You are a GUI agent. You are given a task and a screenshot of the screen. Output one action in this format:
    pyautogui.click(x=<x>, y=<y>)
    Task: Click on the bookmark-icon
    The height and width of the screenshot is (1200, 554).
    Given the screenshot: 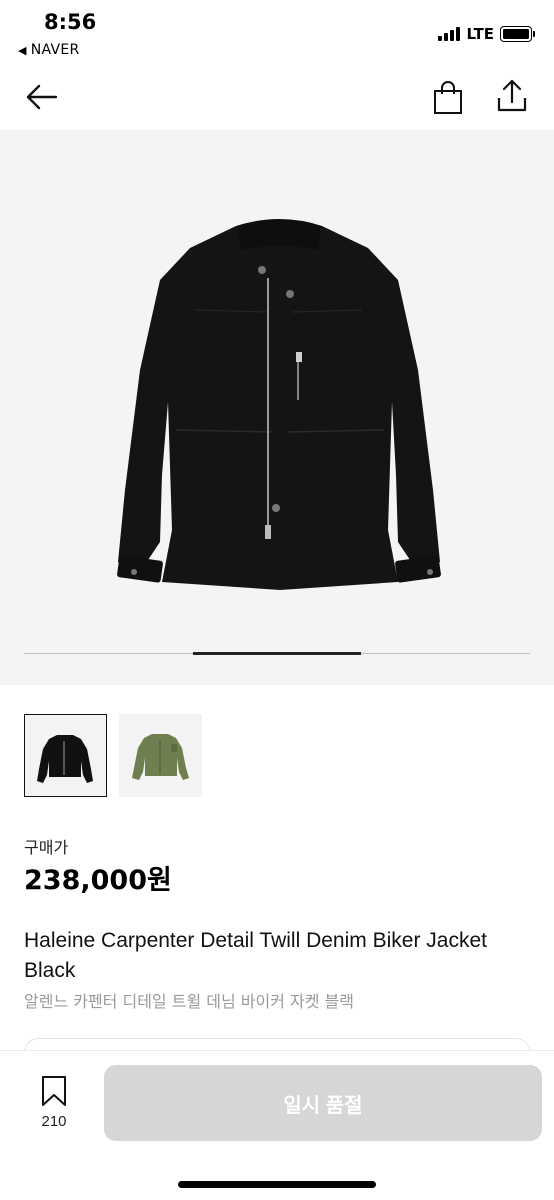 What is the action you would take?
    pyautogui.click(x=54, y=1091)
    